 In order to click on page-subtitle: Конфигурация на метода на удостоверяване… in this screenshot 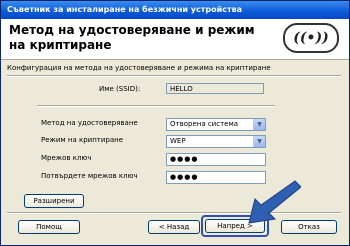, I will do `click(139, 68)`.